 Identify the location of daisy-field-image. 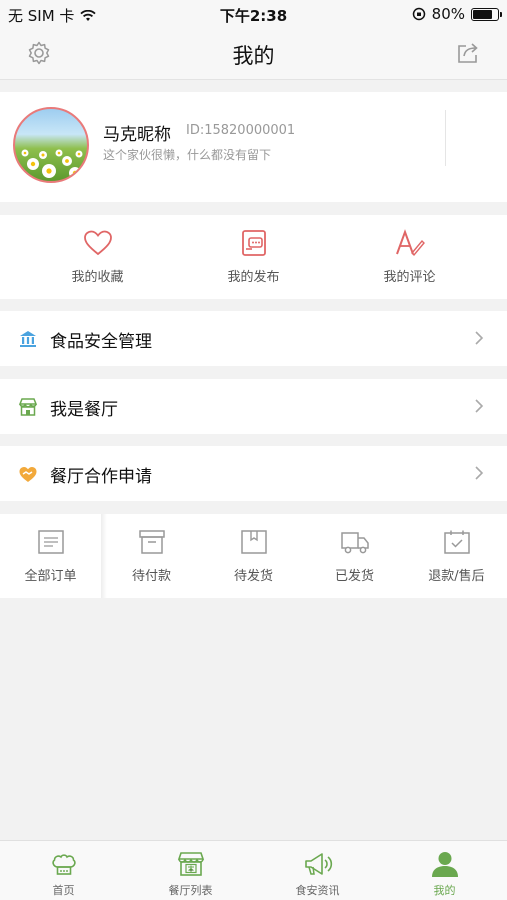
(52, 164).